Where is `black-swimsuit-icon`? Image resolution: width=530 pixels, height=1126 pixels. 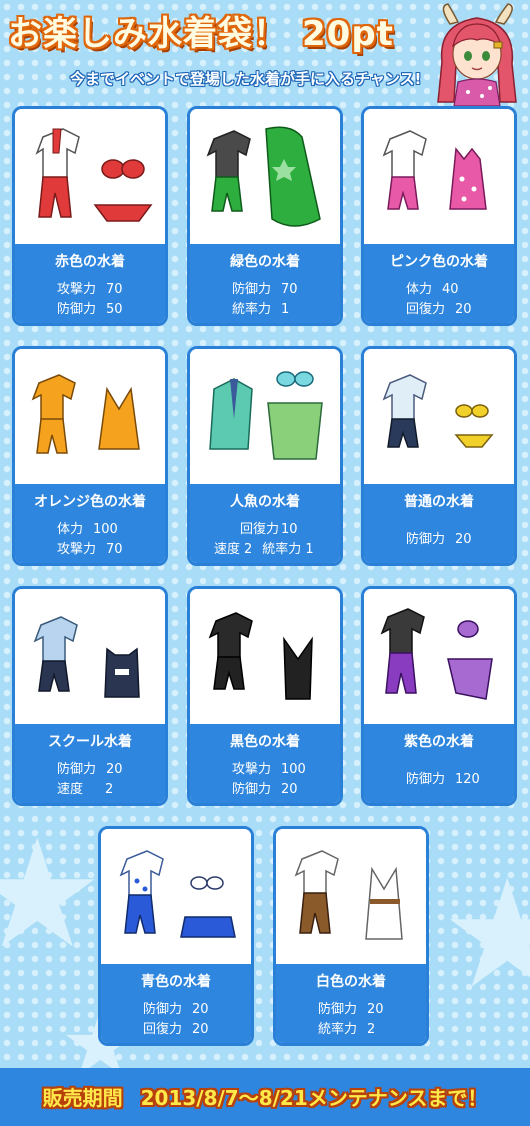
black-swimsuit-icon is located at coordinates (260, 656).